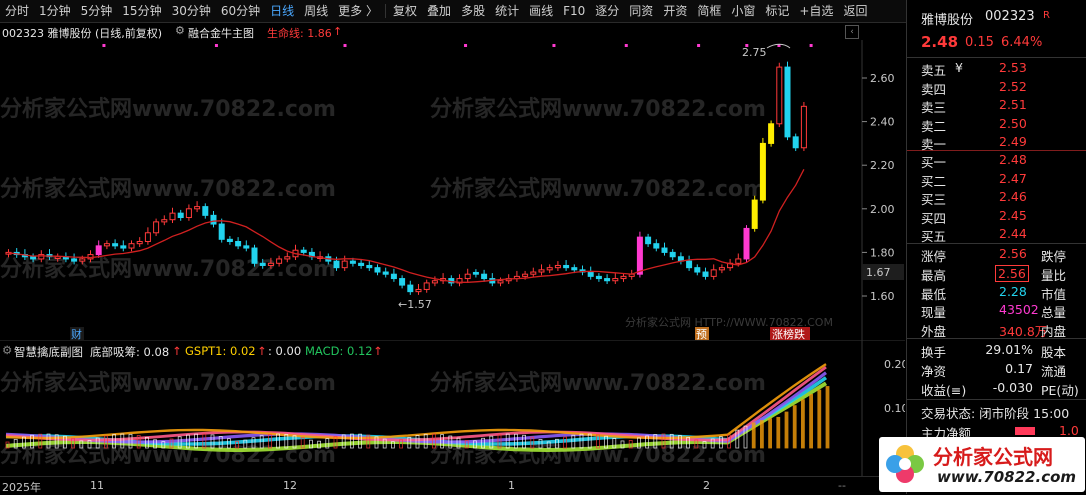  What do you see at coordinates (996, 197) in the screenshot?
I see `bid-row: 买三 2.46` at bounding box center [996, 197].